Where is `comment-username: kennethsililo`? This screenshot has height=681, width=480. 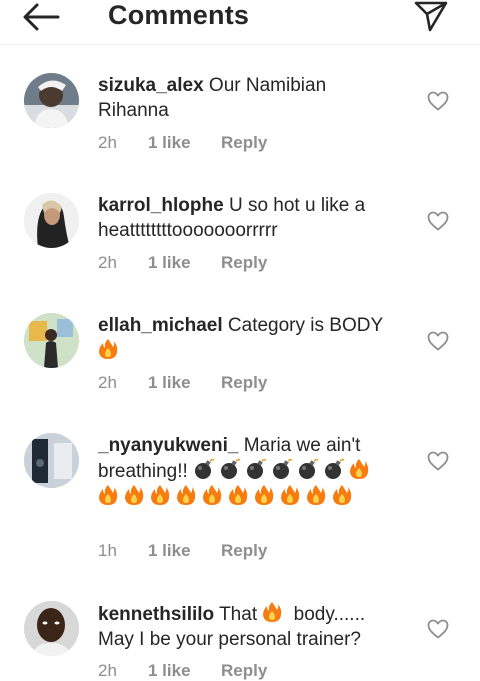 comment-username: kennethsililo is located at coordinates (156, 614).